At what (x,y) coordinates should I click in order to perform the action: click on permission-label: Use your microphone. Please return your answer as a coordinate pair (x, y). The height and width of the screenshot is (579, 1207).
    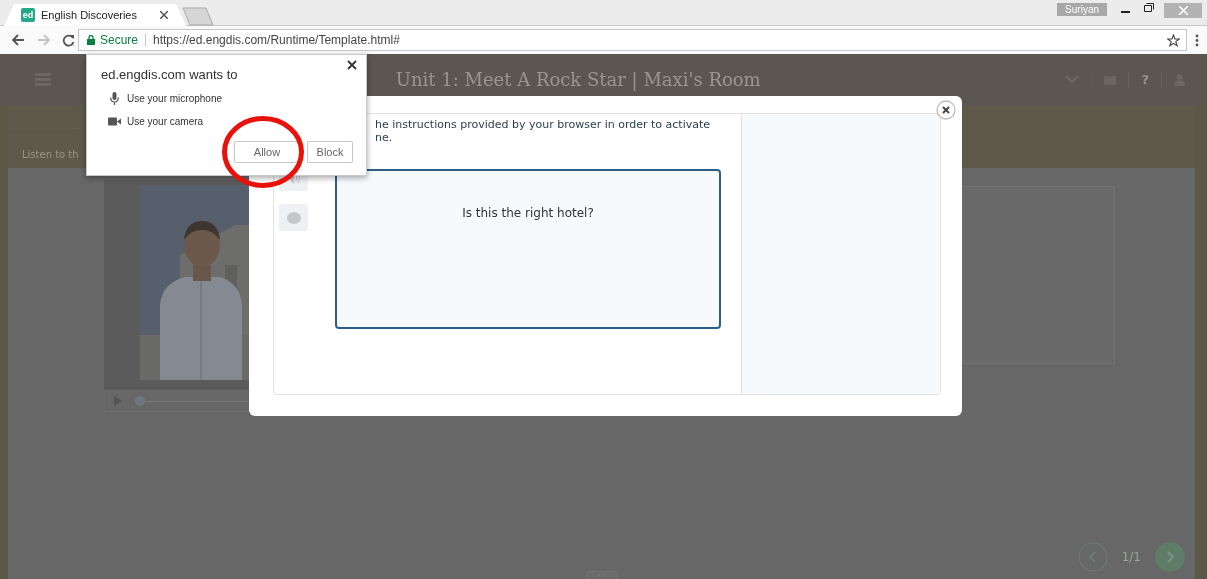
    Looking at the image, I should click on (175, 98).